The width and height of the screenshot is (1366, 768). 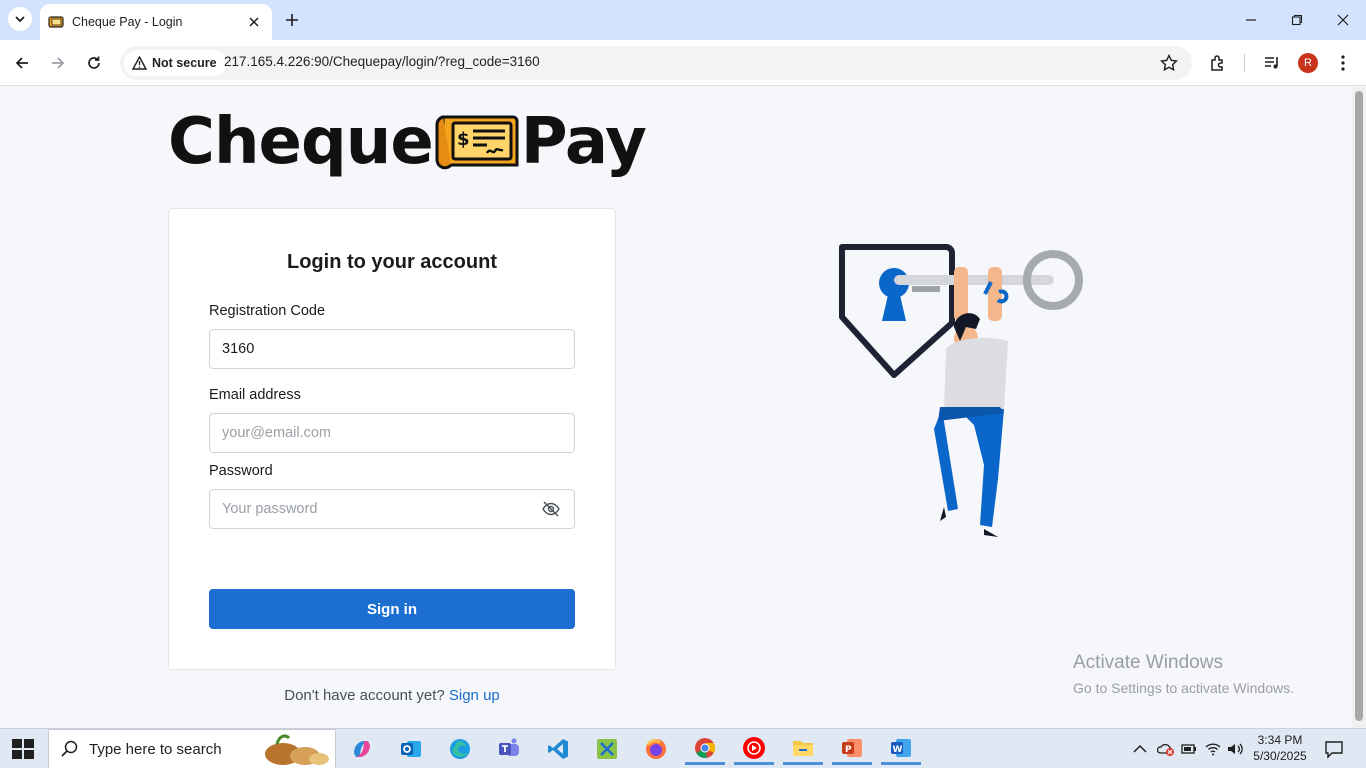 What do you see at coordinates (1140, 749) in the screenshot?
I see `chevron-up-icon` at bounding box center [1140, 749].